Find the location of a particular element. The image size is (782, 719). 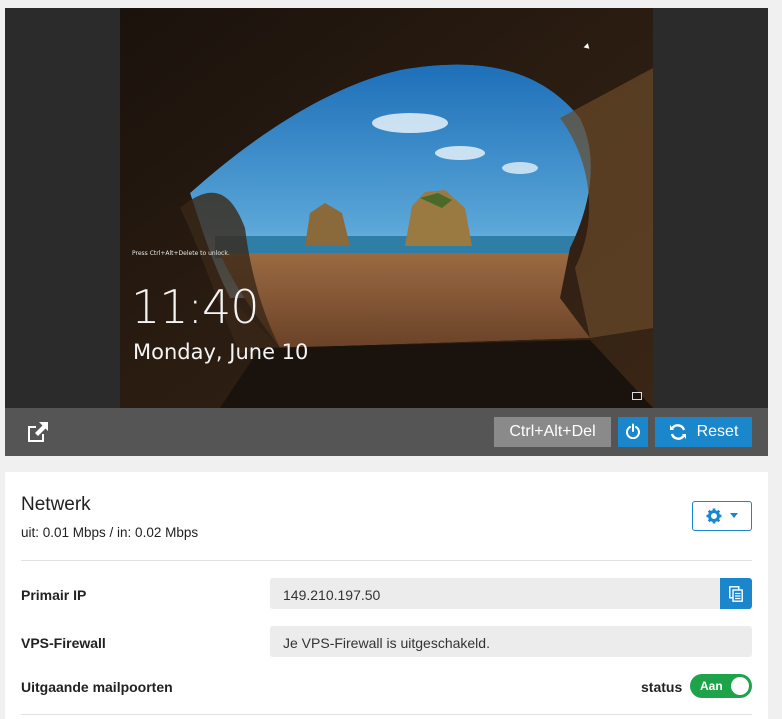

power-button is located at coordinates (633, 432).